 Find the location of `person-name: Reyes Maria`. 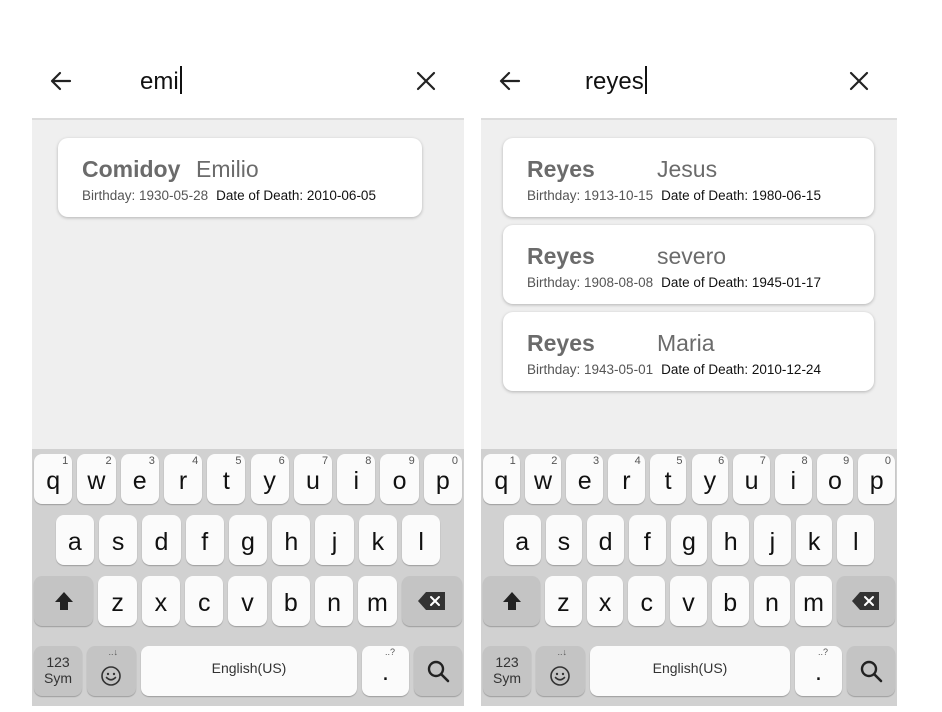

person-name: Reyes Maria is located at coordinates (621, 343).